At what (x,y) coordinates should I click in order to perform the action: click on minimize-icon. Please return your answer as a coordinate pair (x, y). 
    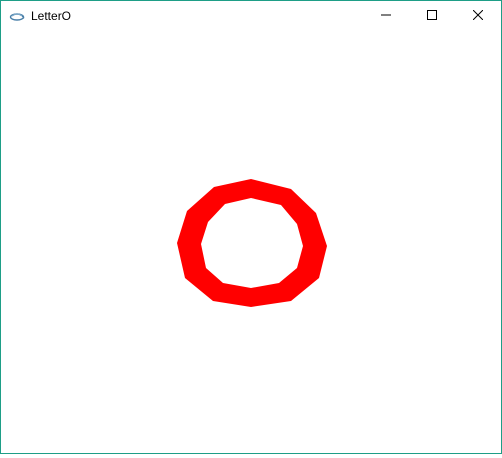
    Looking at the image, I should click on (386, 16).